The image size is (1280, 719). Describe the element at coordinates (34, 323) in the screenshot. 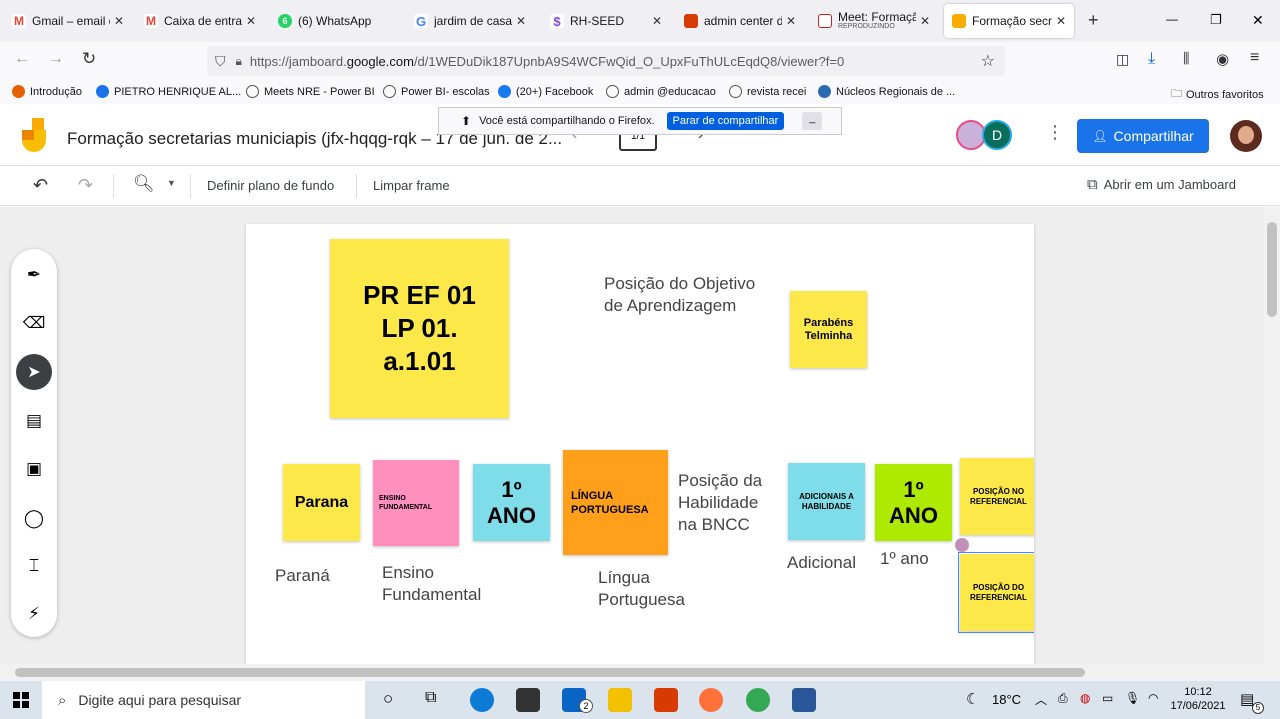

I see `eraser-icon: ⌫` at that location.